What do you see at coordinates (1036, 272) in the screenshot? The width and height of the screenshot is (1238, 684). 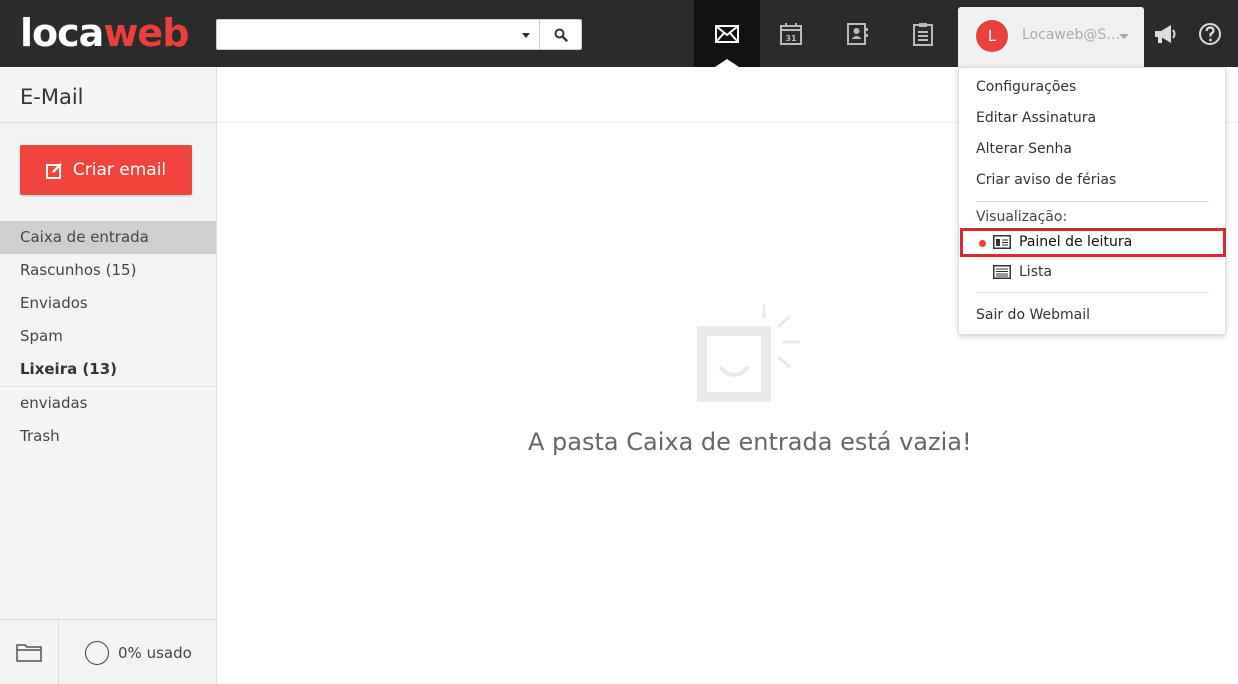 I see `view-option-label: Lista` at bounding box center [1036, 272].